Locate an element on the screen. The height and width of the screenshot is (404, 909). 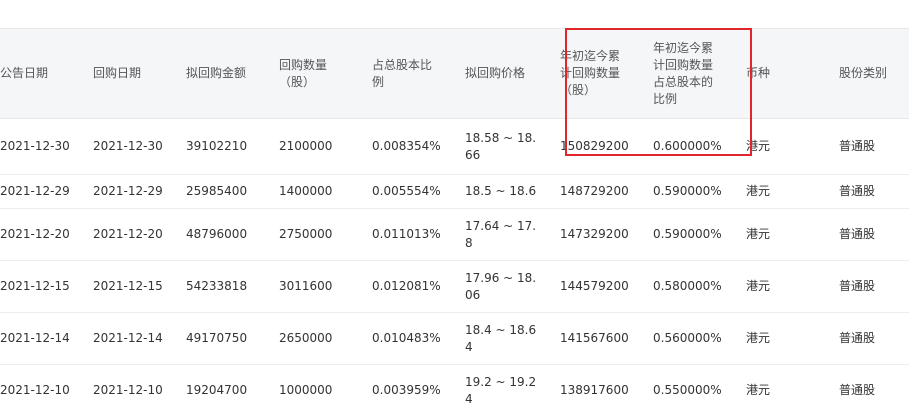
cell-price: 19.2 ~ 19.2 4 is located at coordinates (501, 389).